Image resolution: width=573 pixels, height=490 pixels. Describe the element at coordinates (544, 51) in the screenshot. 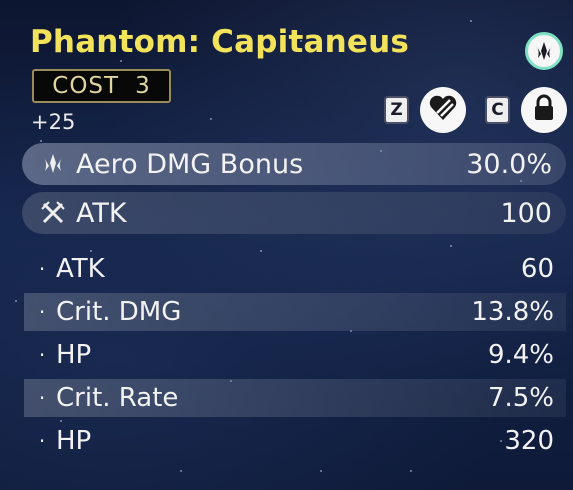

I see `echo-sonata-icon` at that location.